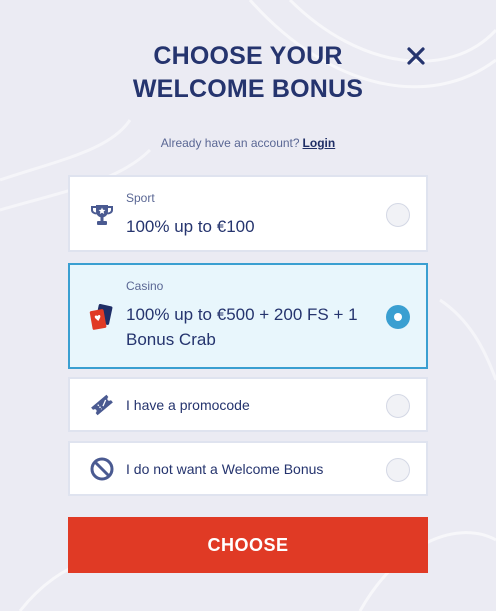  What do you see at coordinates (242, 327) in the screenshot?
I see `option-title: 100% up to €500 + 200 FS + 1 Bonus Crab` at bounding box center [242, 327].